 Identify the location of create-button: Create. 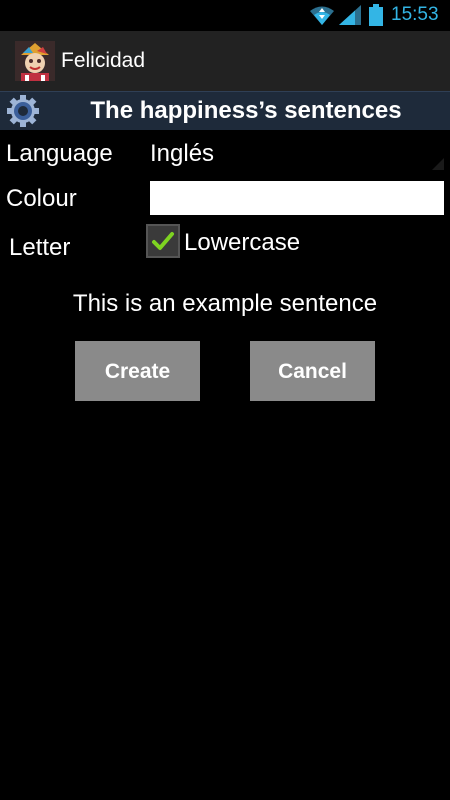
(137, 371).